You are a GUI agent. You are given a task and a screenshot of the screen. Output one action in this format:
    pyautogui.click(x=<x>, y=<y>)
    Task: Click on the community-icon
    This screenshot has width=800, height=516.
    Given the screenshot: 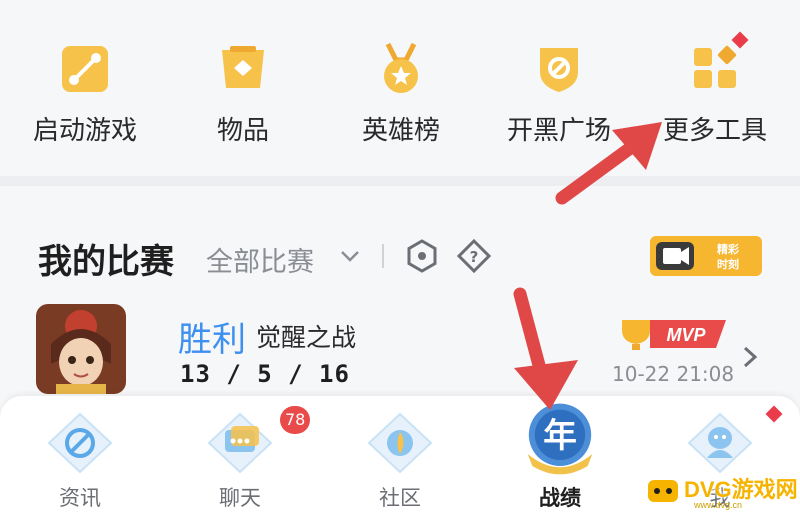 What is the action you would take?
    pyautogui.click(x=400, y=443)
    